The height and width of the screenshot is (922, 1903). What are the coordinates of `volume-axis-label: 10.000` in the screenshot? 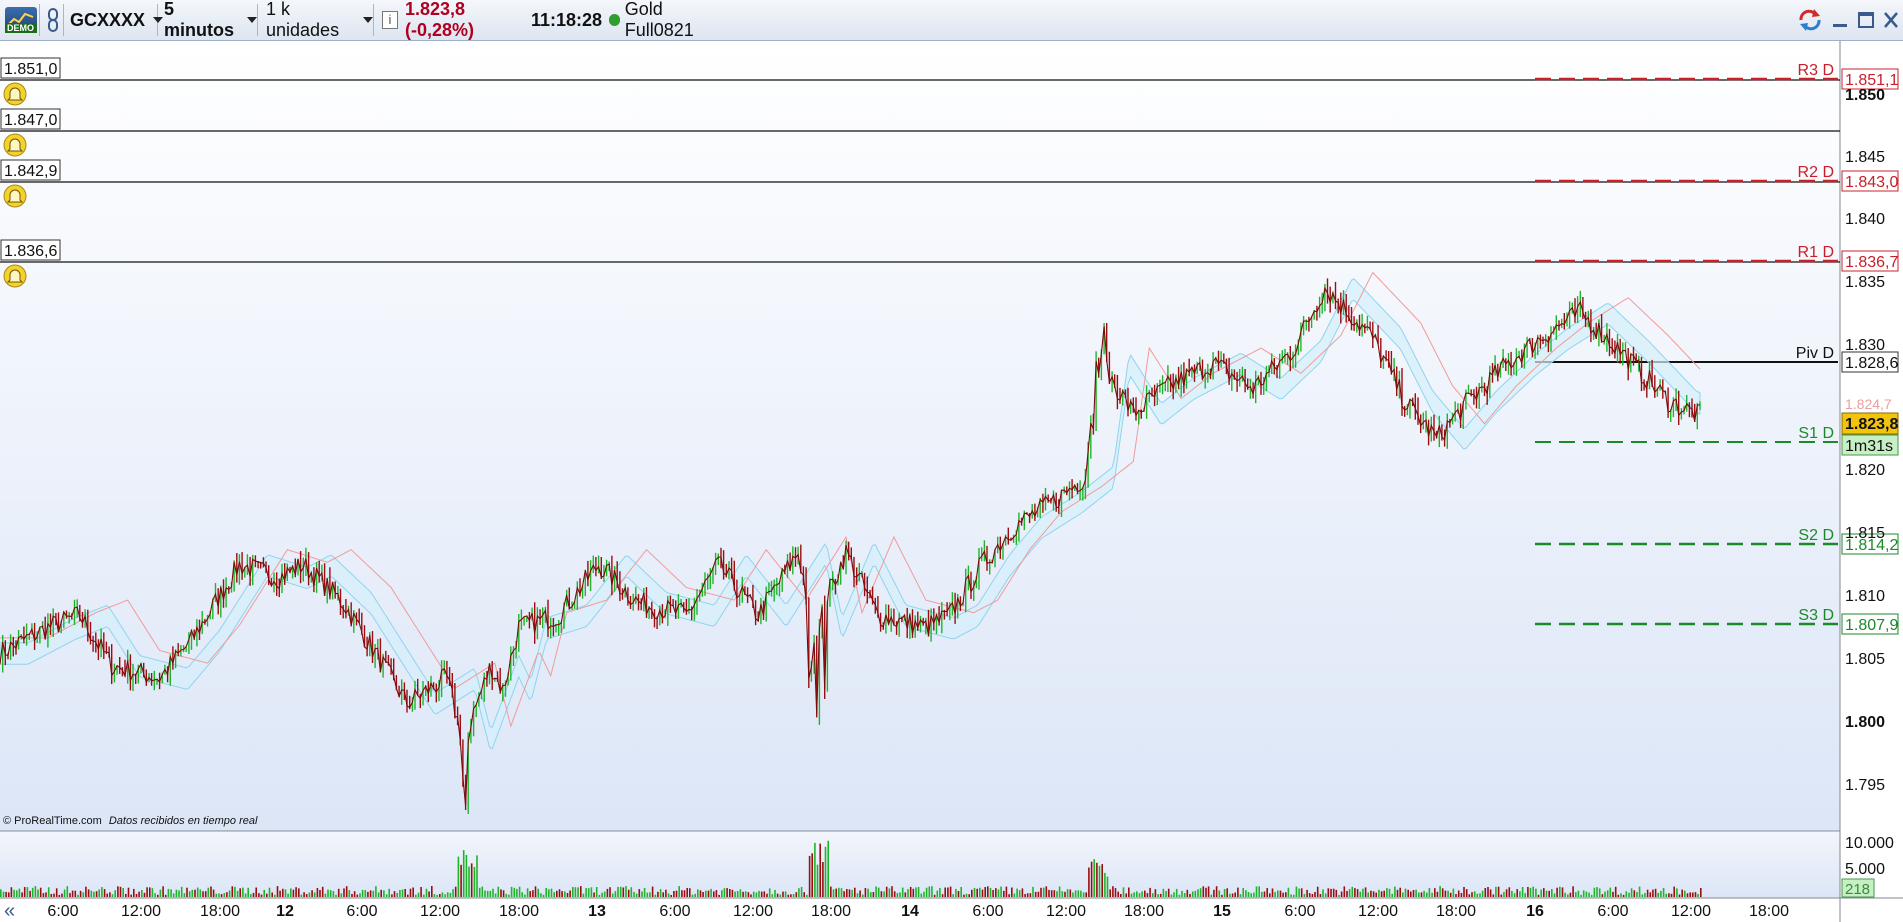 It's located at (1869, 843).